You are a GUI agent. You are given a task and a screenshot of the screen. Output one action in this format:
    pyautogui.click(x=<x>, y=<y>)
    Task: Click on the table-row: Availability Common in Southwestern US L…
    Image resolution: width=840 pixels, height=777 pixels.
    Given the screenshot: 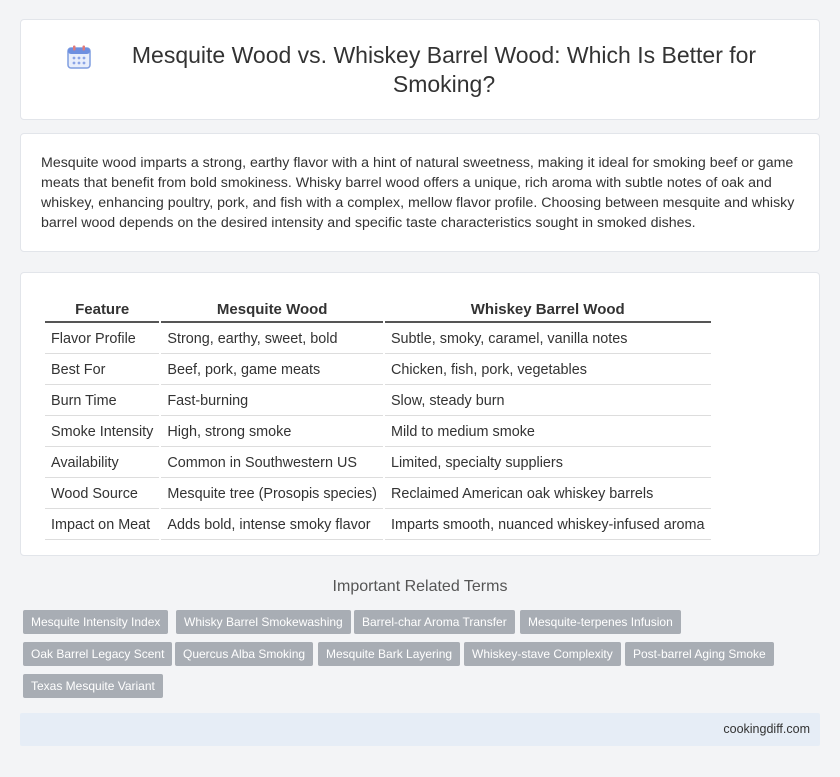 What is the action you would take?
    pyautogui.click(x=378, y=463)
    